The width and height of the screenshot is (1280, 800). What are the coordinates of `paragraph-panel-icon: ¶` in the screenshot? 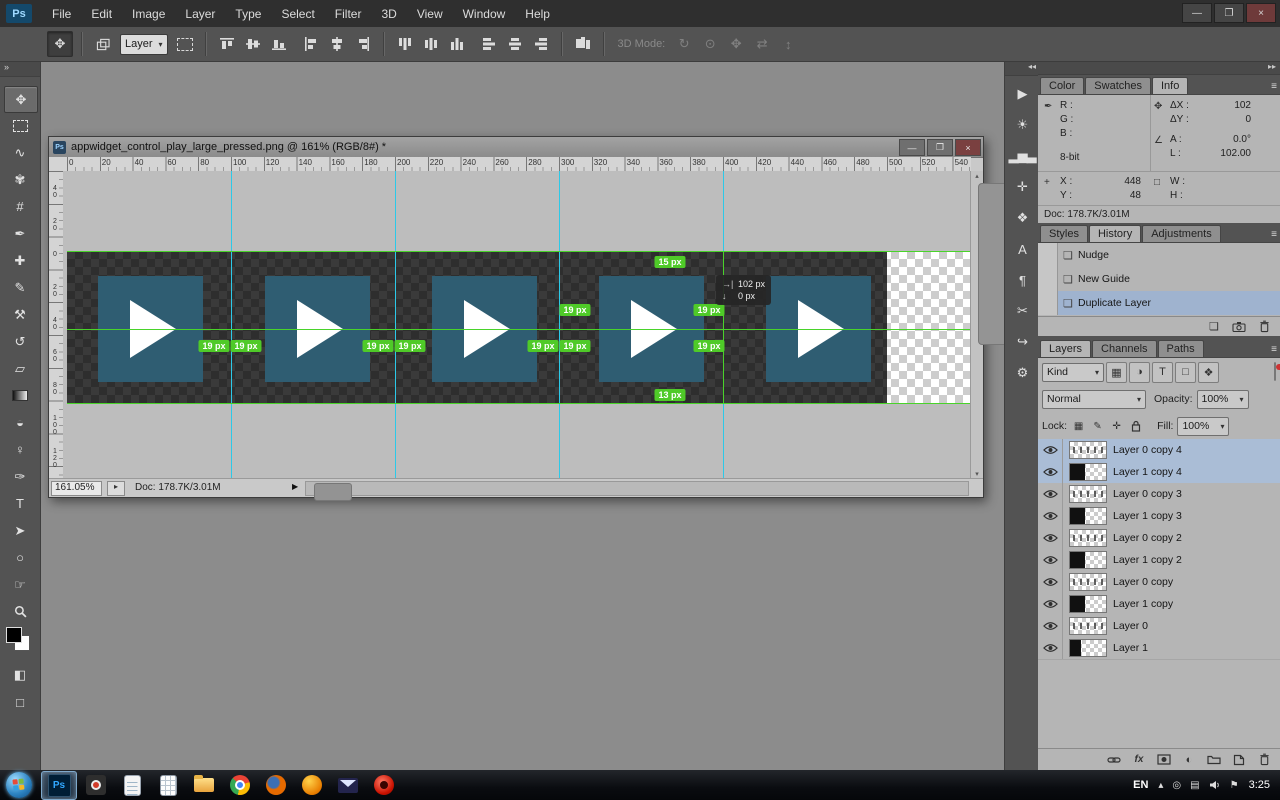 It's located at (1022, 280).